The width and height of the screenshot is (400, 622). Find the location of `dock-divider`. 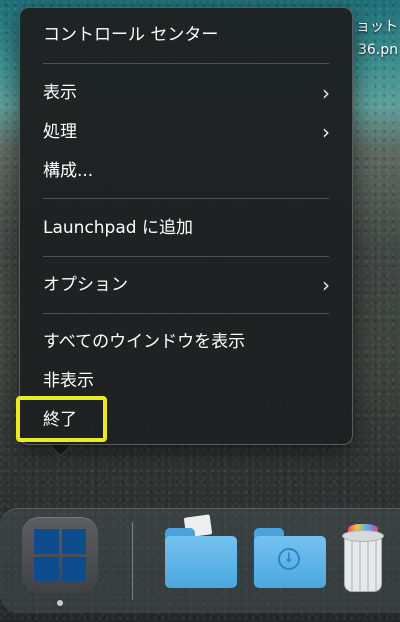

dock-divider is located at coordinates (132, 561).